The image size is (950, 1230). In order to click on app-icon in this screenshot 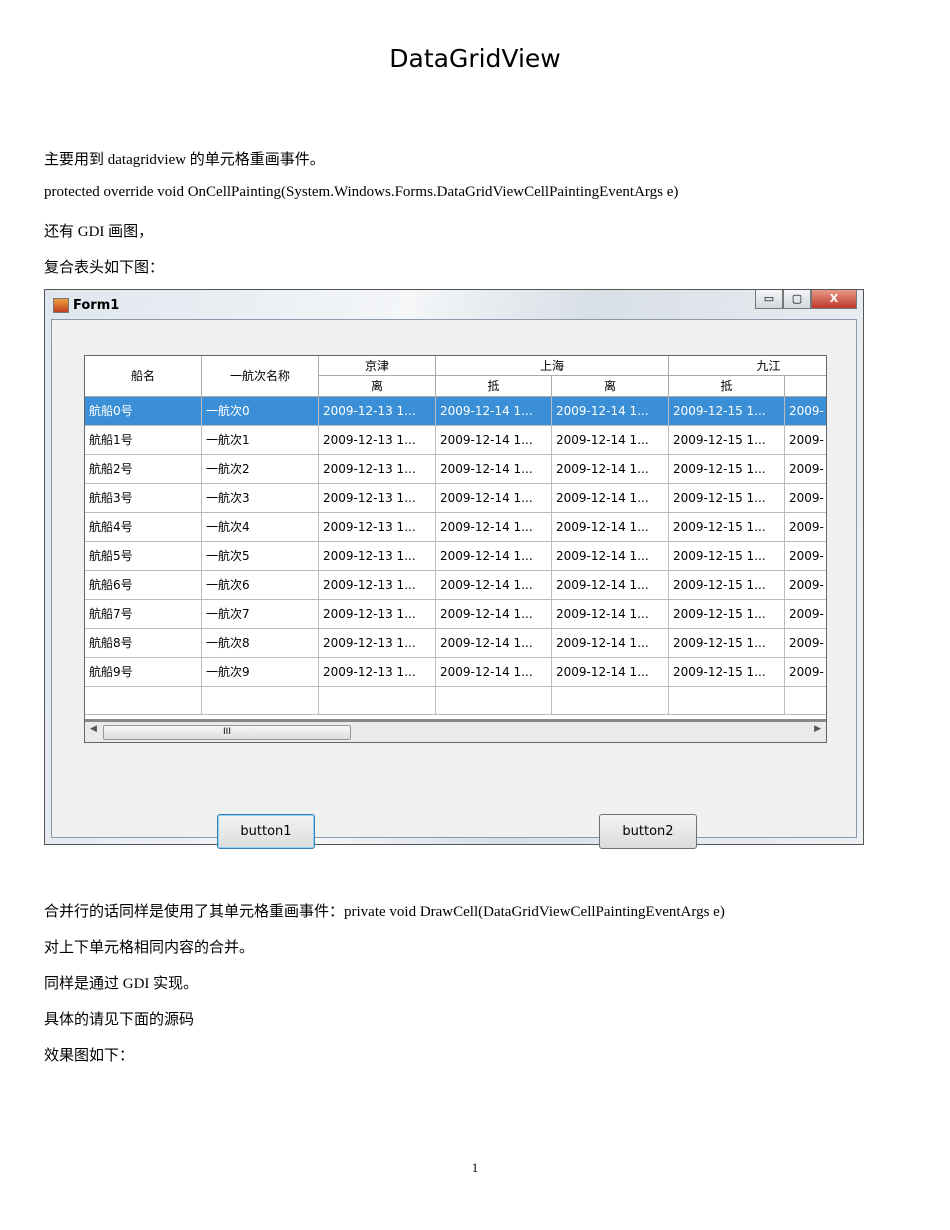, I will do `click(61, 305)`.